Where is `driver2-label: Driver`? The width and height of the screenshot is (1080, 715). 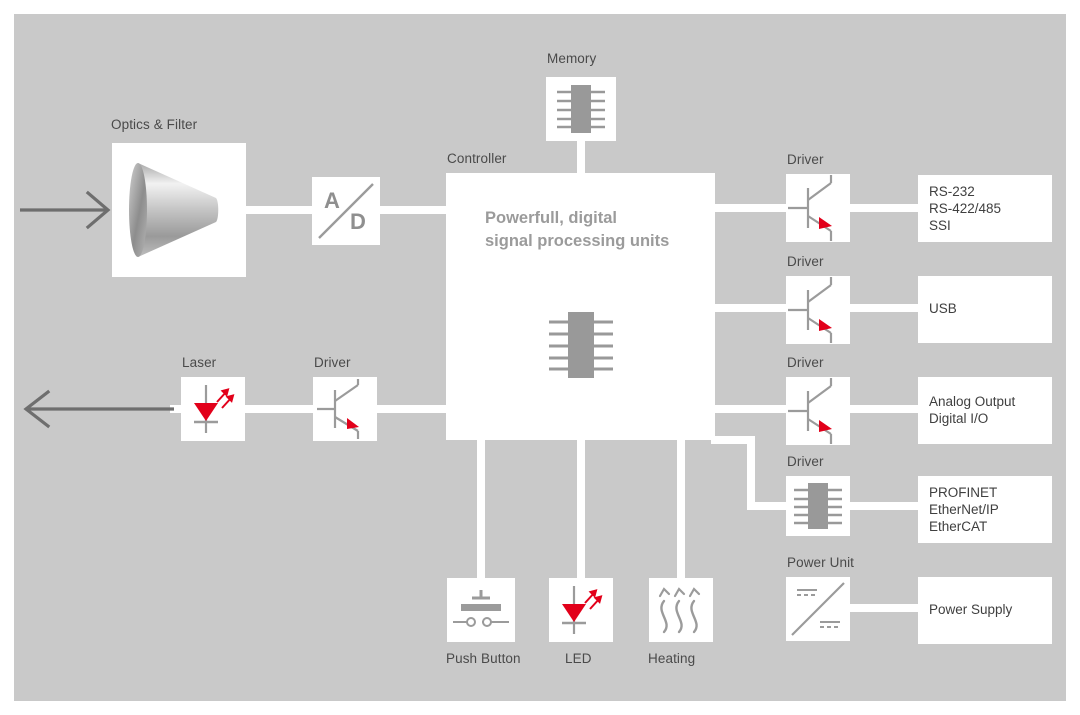 driver2-label: Driver is located at coordinates (805, 261).